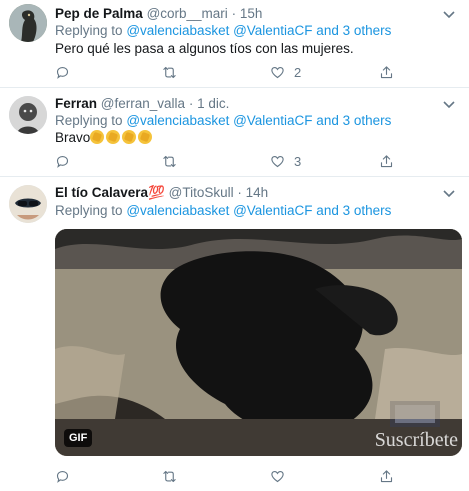 This screenshot has height=491, width=469. What do you see at coordinates (298, 161) in the screenshot?
I see `like-count: 3` at bounding box center [298, 161].